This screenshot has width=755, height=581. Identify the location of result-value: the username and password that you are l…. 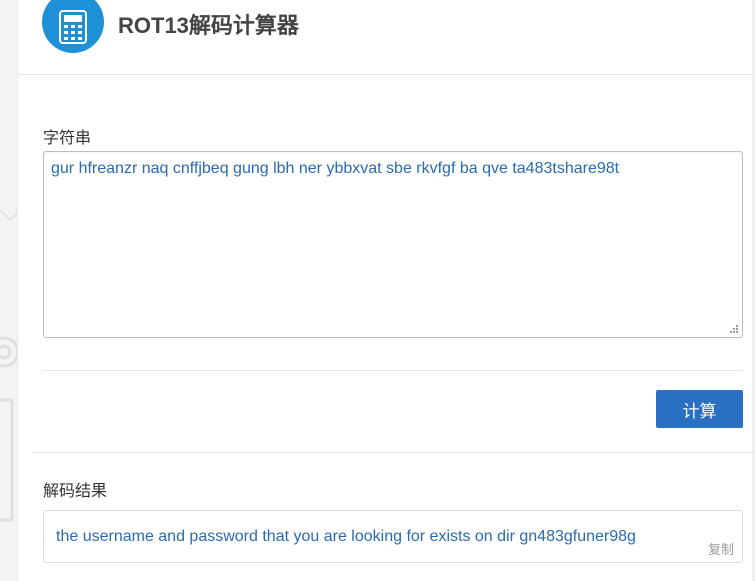
(346, 536).